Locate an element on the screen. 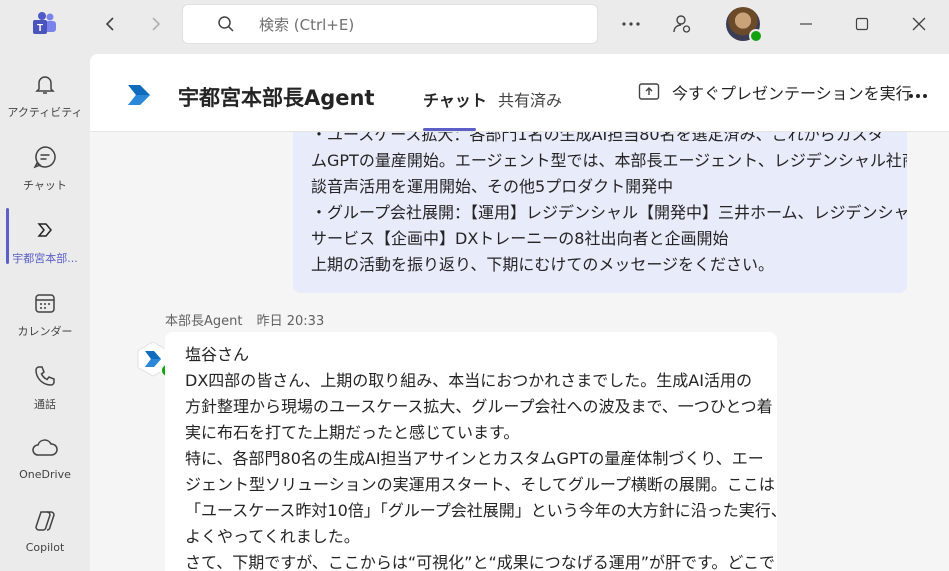 This screenshot has height=571, width=949. message-line: 「ユースケース昨対10倍」「グループ会社展開」という今年の大方針に沿った実行、 is located at coordinates (481, 510).